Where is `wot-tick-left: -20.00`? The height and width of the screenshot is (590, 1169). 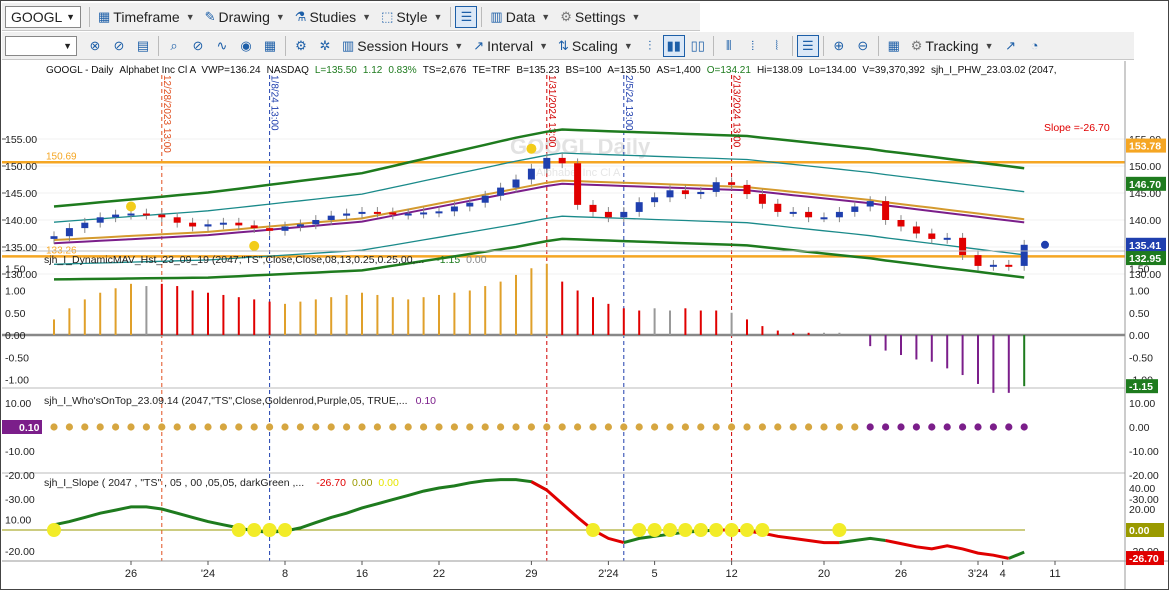 wot-tick-left: -20.00 is located at coordinates (20, 476).